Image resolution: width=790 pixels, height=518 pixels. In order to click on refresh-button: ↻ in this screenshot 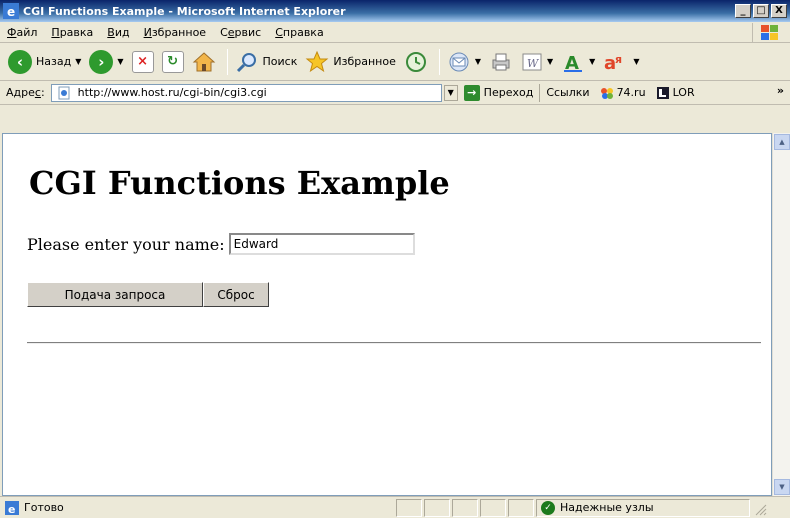, I will do `click(173, 62)`.